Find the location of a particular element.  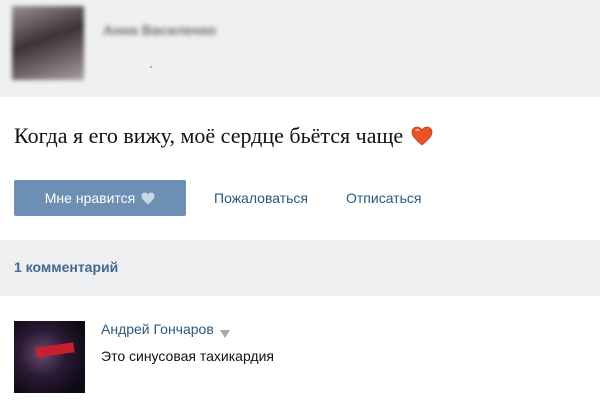

post-text: Когда я его вижу, моё сердце бьётся чаще is located at coordinates (223, 136).